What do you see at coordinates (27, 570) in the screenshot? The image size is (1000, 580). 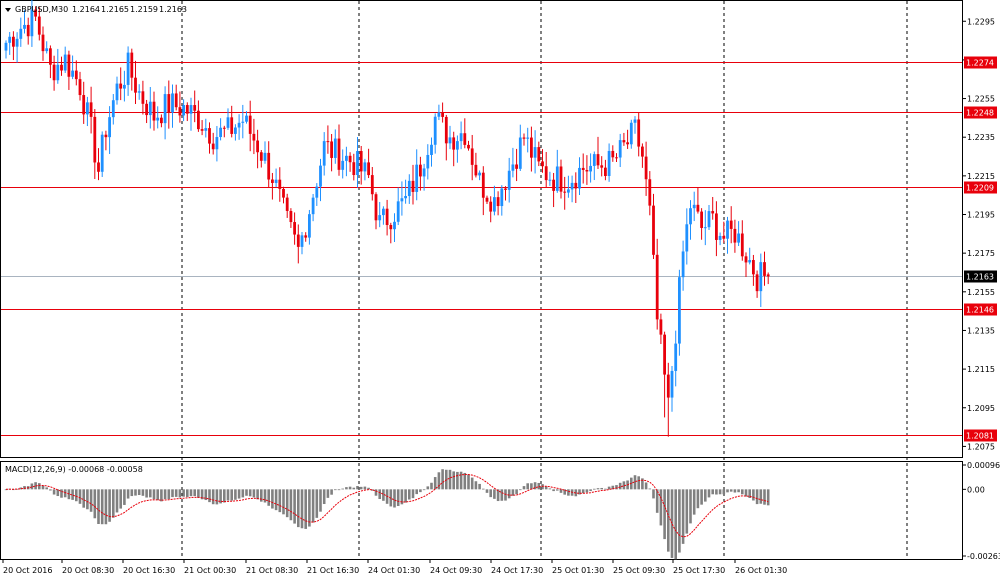 I see `time-label-0: 20 Oct 2016` at bounding box center [27, 570].